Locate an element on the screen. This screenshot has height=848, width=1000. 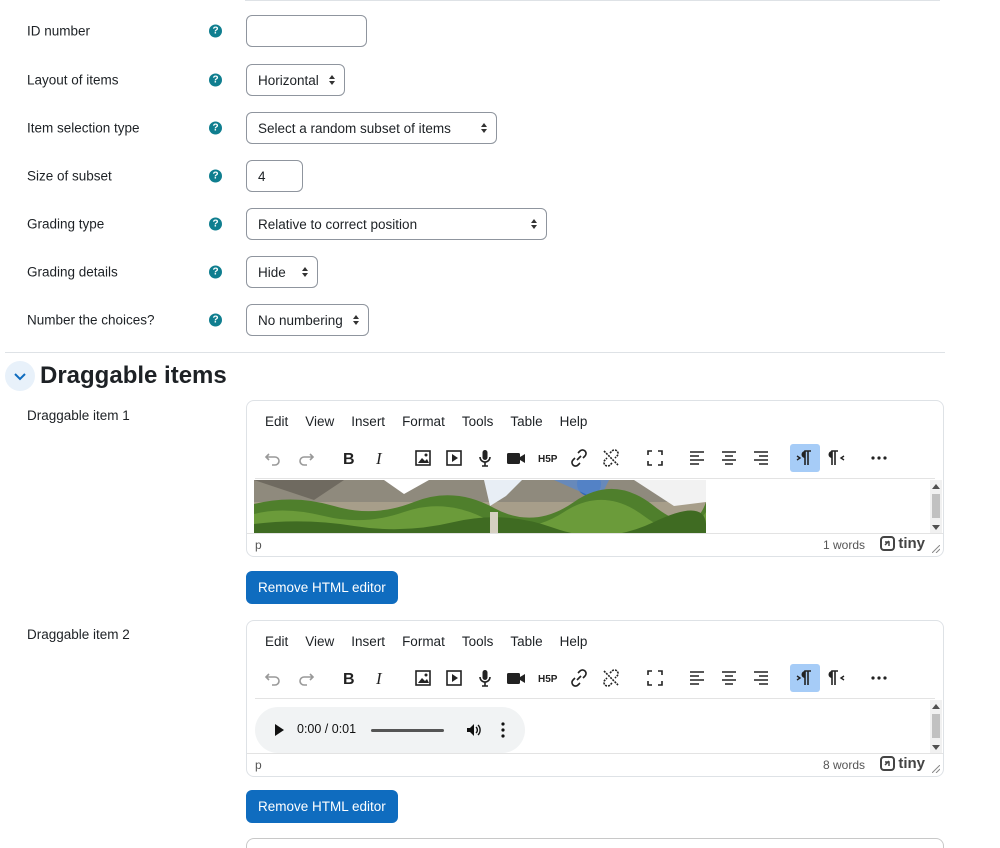
select-value: Hide is located at coordinates (272, 272).